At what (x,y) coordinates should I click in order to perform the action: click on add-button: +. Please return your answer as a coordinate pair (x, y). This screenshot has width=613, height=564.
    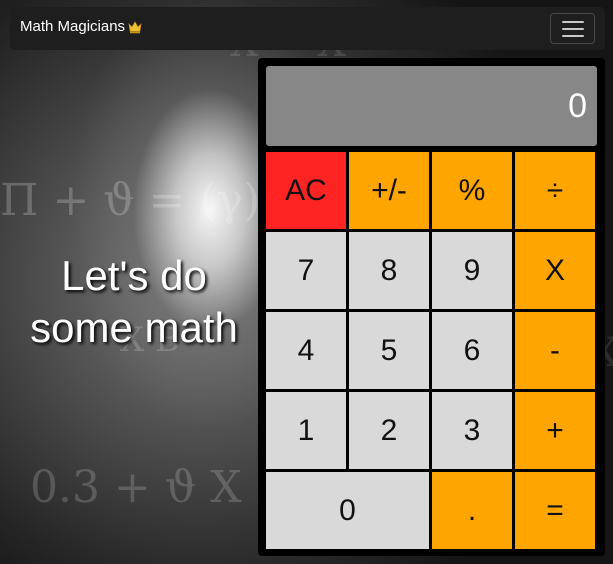
    Looking at the image, I should click on (555, 430).